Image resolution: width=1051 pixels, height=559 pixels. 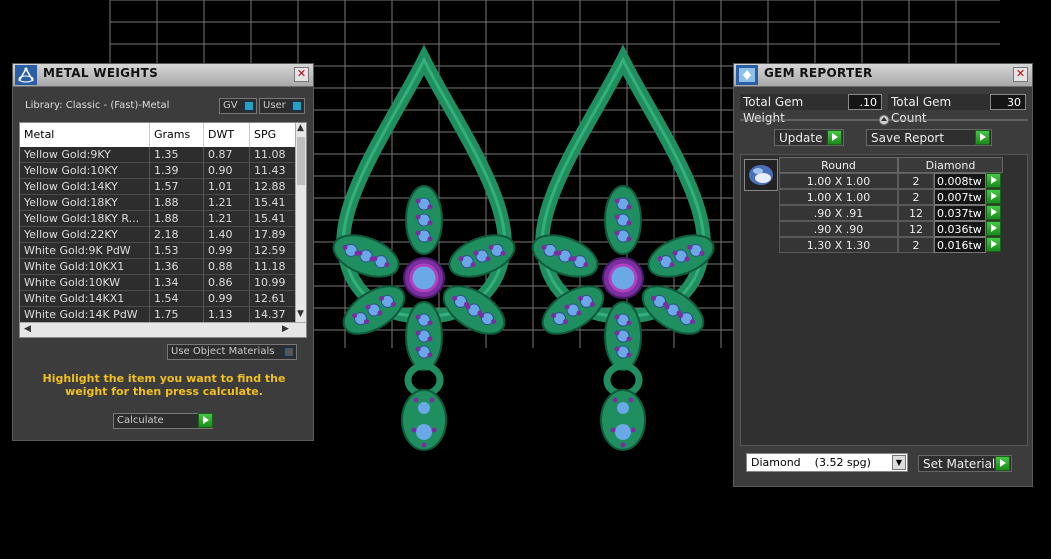 What do you see at coordinates (85, 171) in the screenshot?
I see `metal-name-cell: Yellow Gold:10KY` at bounding box center [85, 171].